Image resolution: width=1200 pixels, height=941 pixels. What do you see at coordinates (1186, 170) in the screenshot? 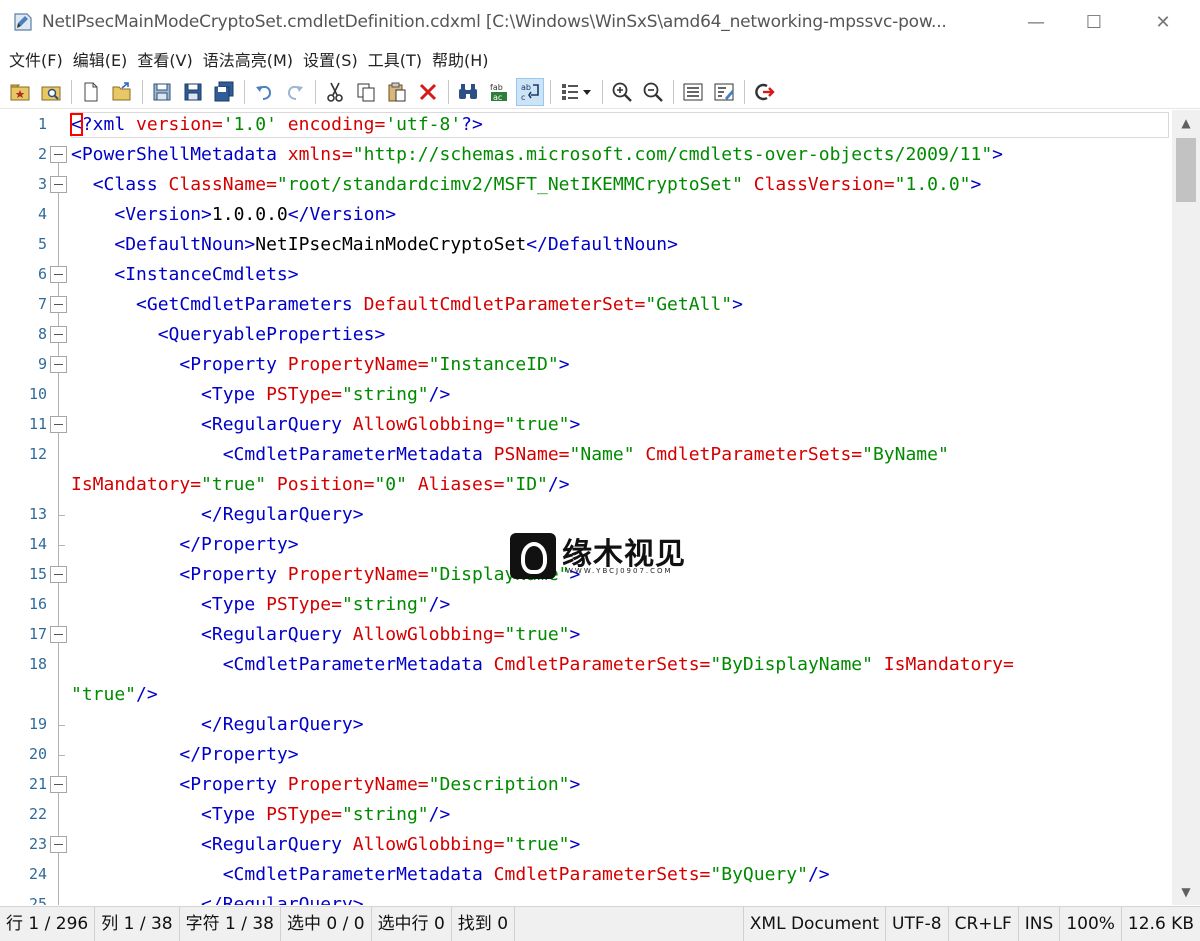
I see `scroll-thumb` at bounding box center [1186, 170].